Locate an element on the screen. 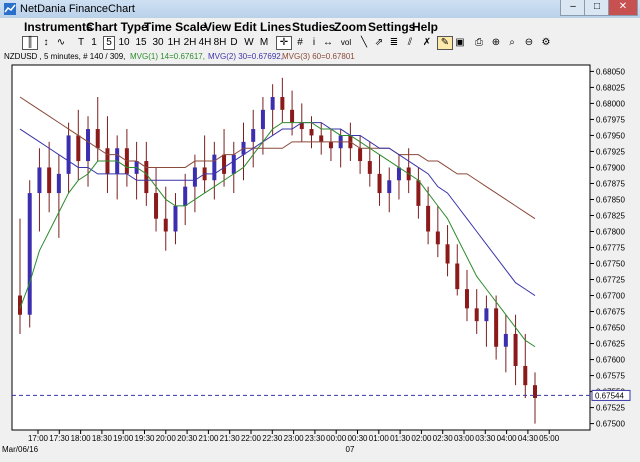  crosshair-icon: ✛ is located at coordinates (284, 43).